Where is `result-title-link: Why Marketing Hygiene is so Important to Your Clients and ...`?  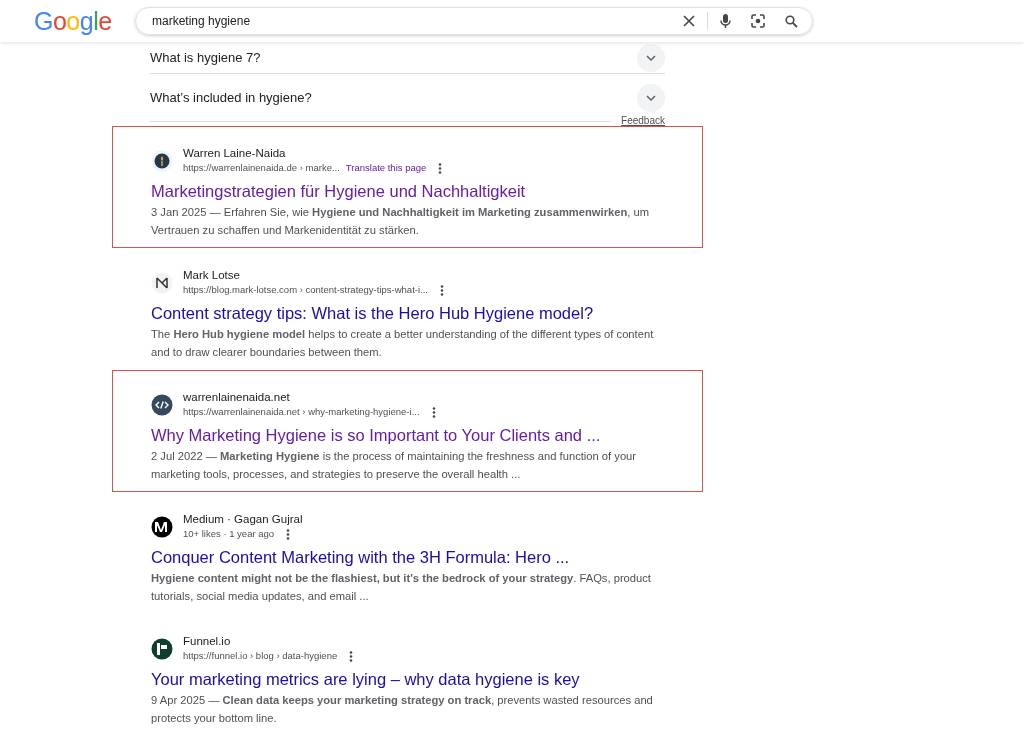
result-title-link: Why Marketing Hygiene is so Important to Your Clients and ... is located at coordinates (407, 435).